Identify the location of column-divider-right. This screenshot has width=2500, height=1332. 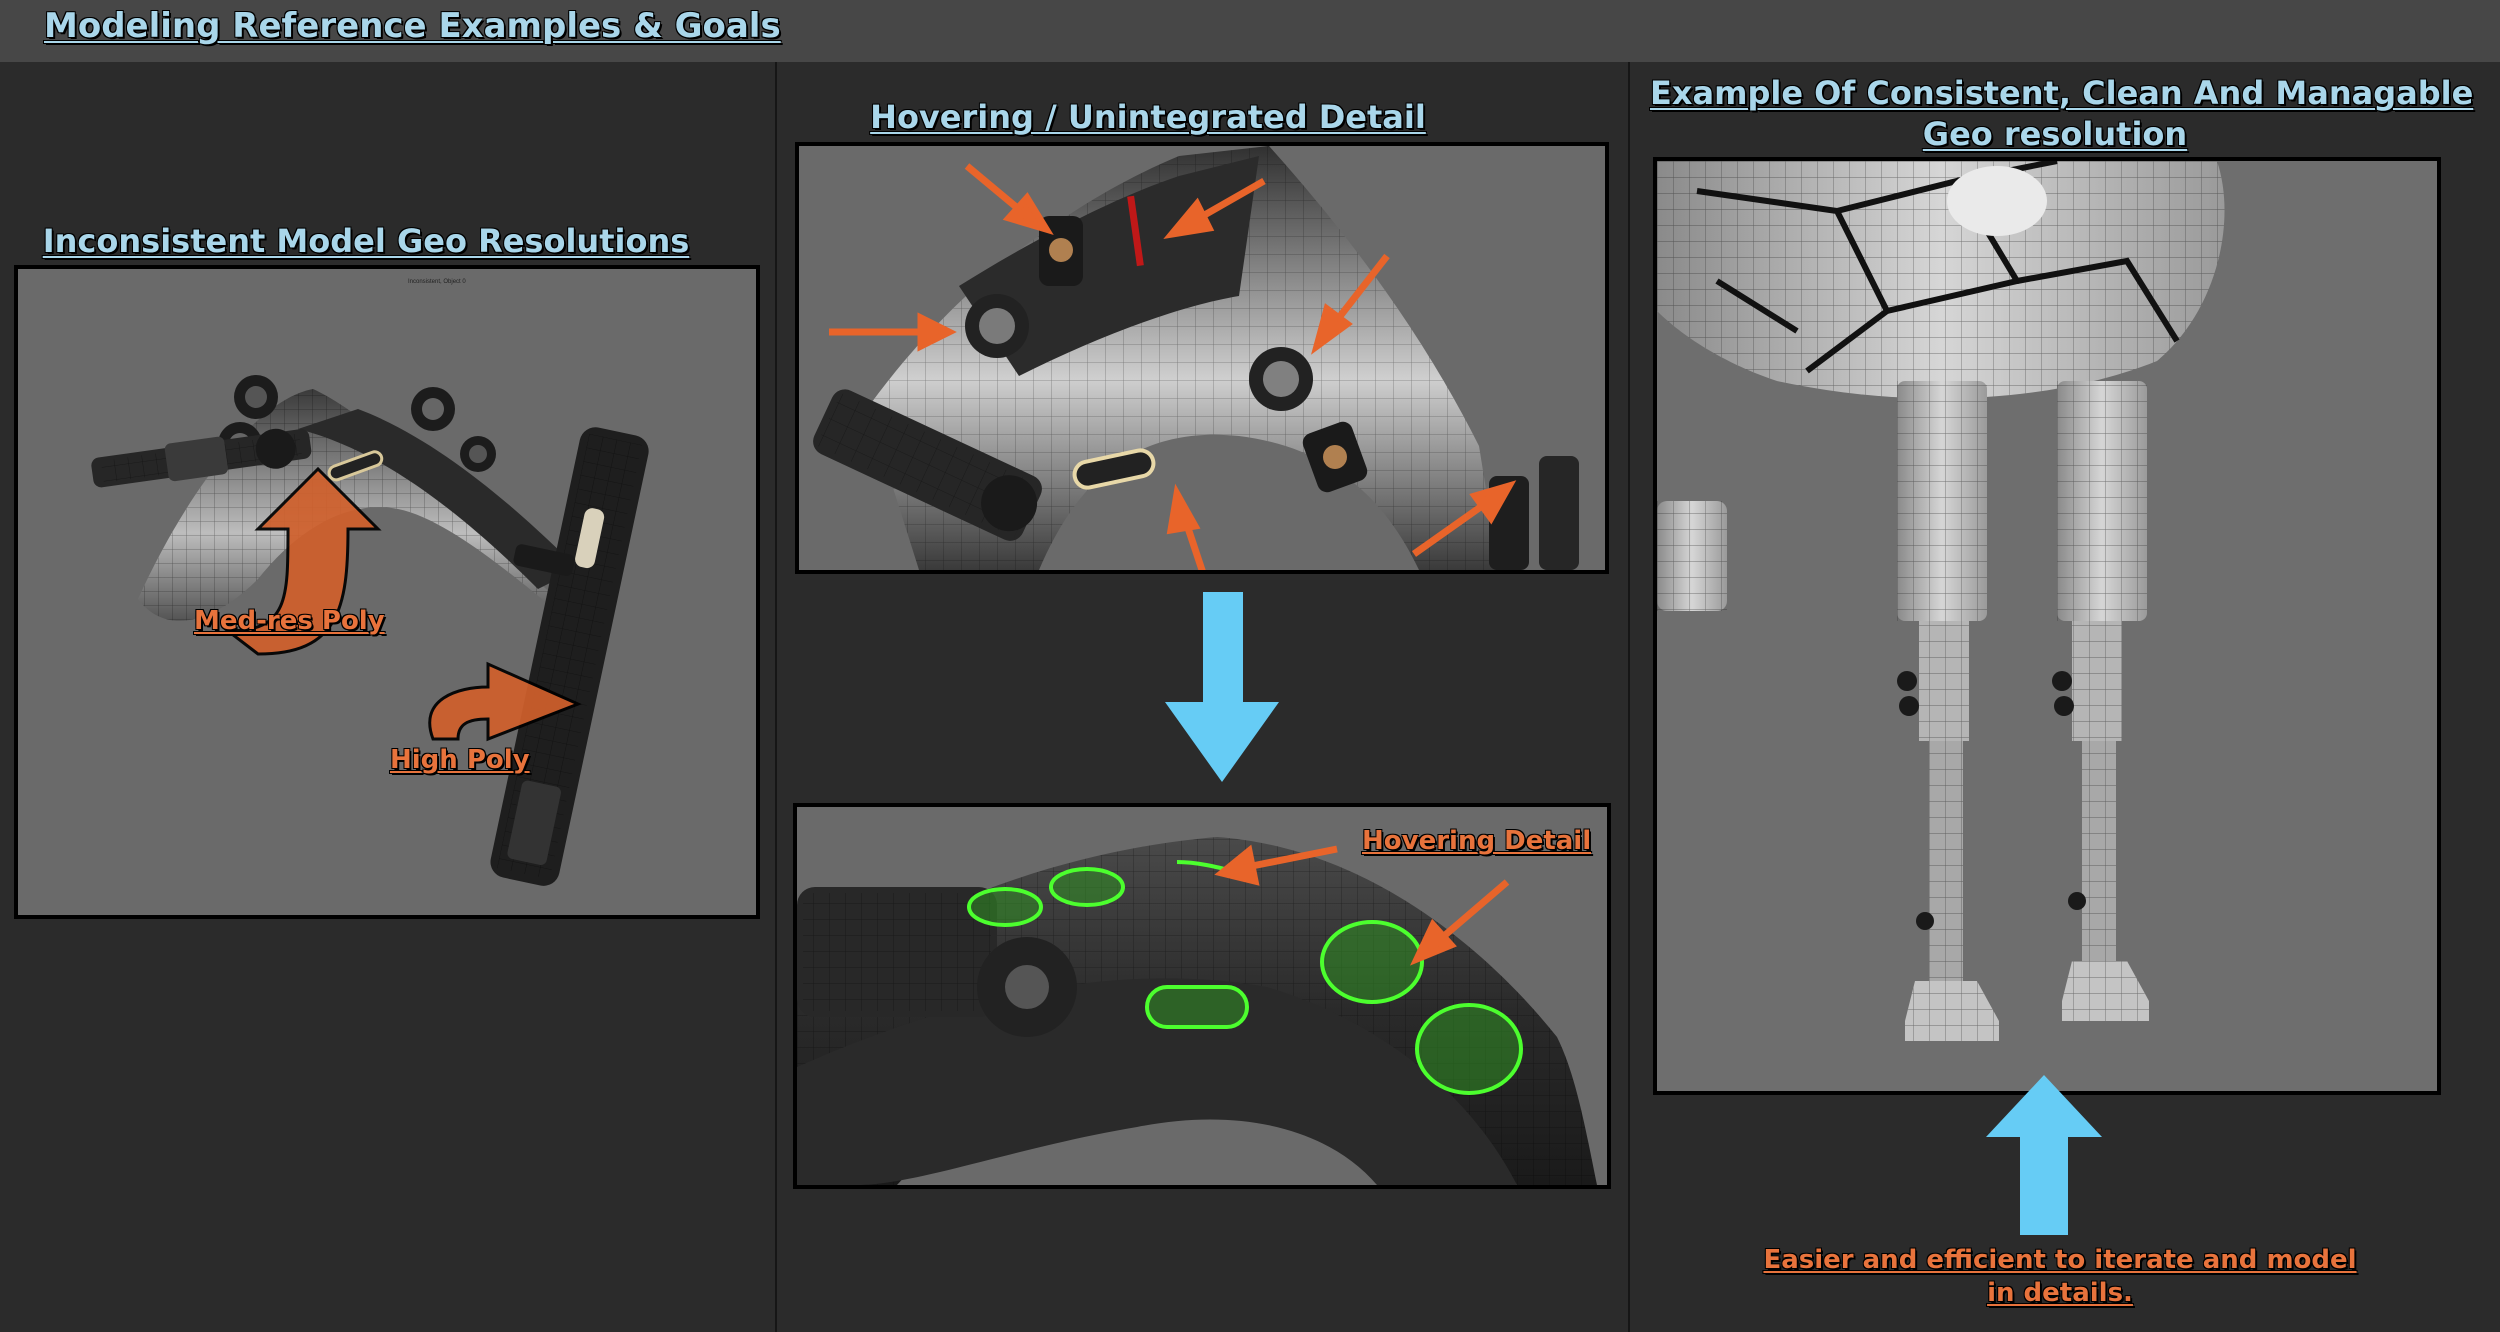
(1629, 697).